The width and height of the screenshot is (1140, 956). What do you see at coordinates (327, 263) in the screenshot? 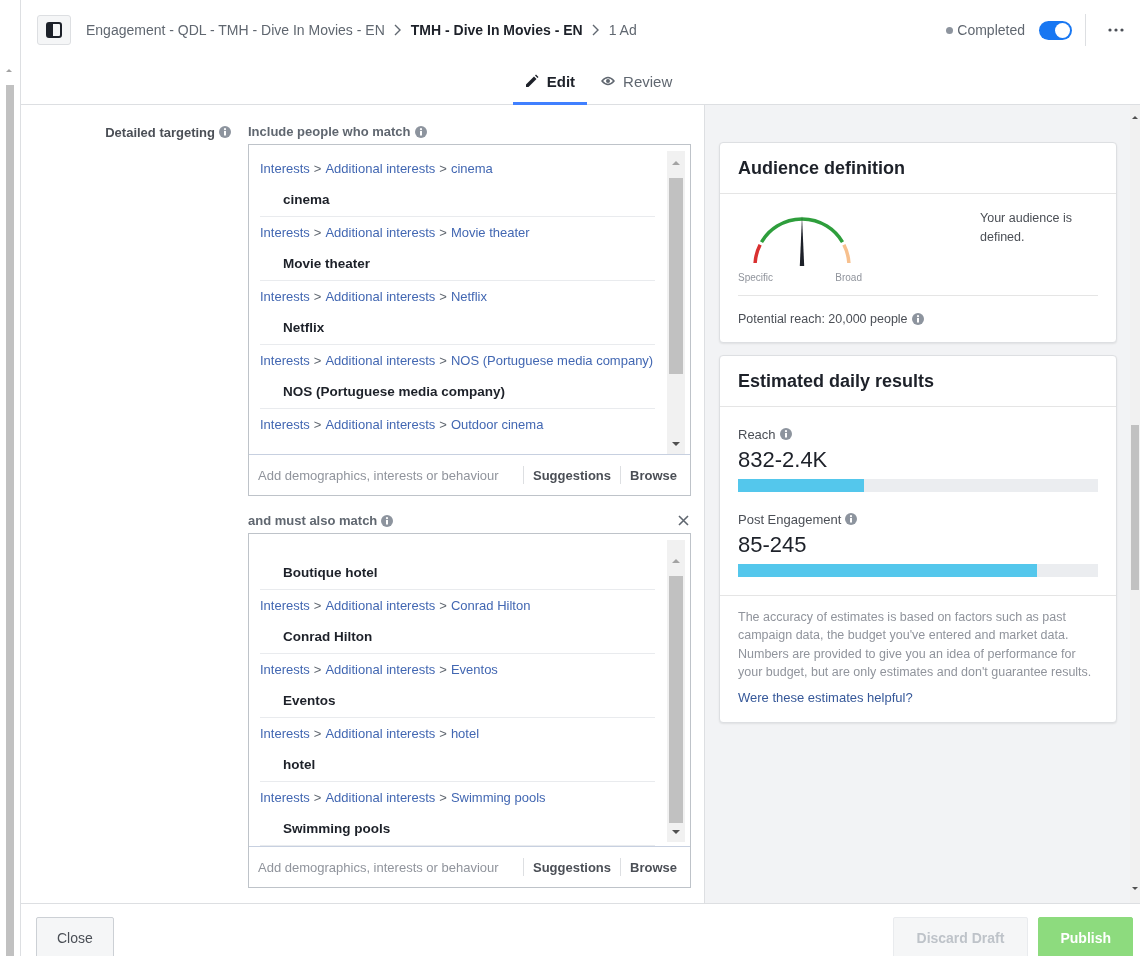
I see `interest-name: Movie theater` at bounding box center [327, 263].